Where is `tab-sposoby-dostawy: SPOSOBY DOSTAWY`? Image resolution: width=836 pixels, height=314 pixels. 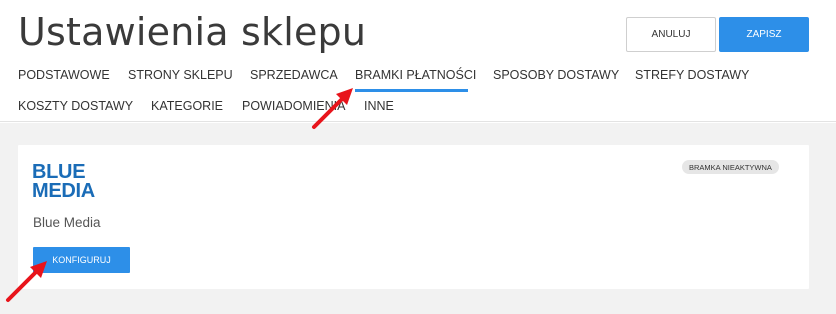
tab-sposoby-dostawy: SPOSOBY DOSTAWY is located at coordinates (556, 75).